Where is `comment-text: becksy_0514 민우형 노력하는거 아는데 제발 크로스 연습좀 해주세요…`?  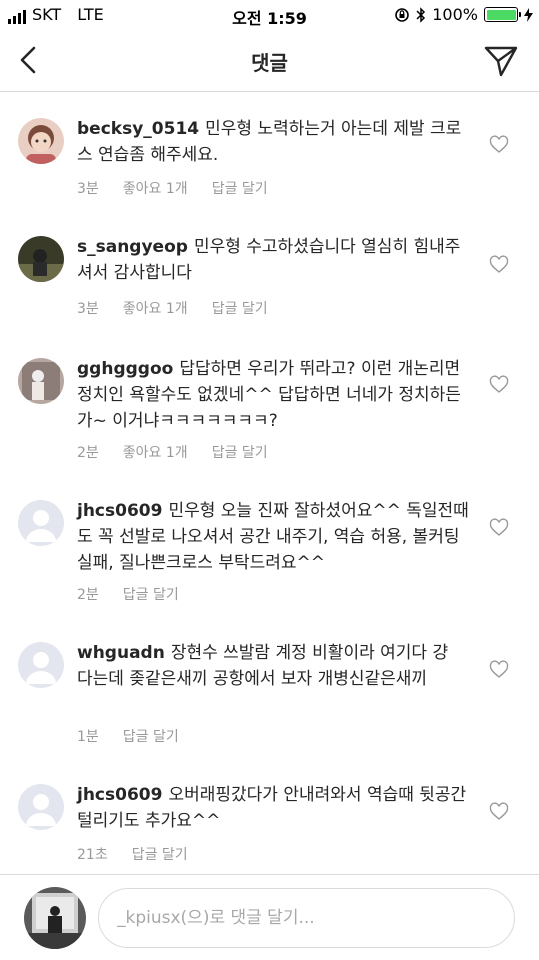
comment-text: becksy_0514 민우형 노력하는거 아는데 제발 크로스 연습좀 해주세요… is located at coordinates (273, 142).